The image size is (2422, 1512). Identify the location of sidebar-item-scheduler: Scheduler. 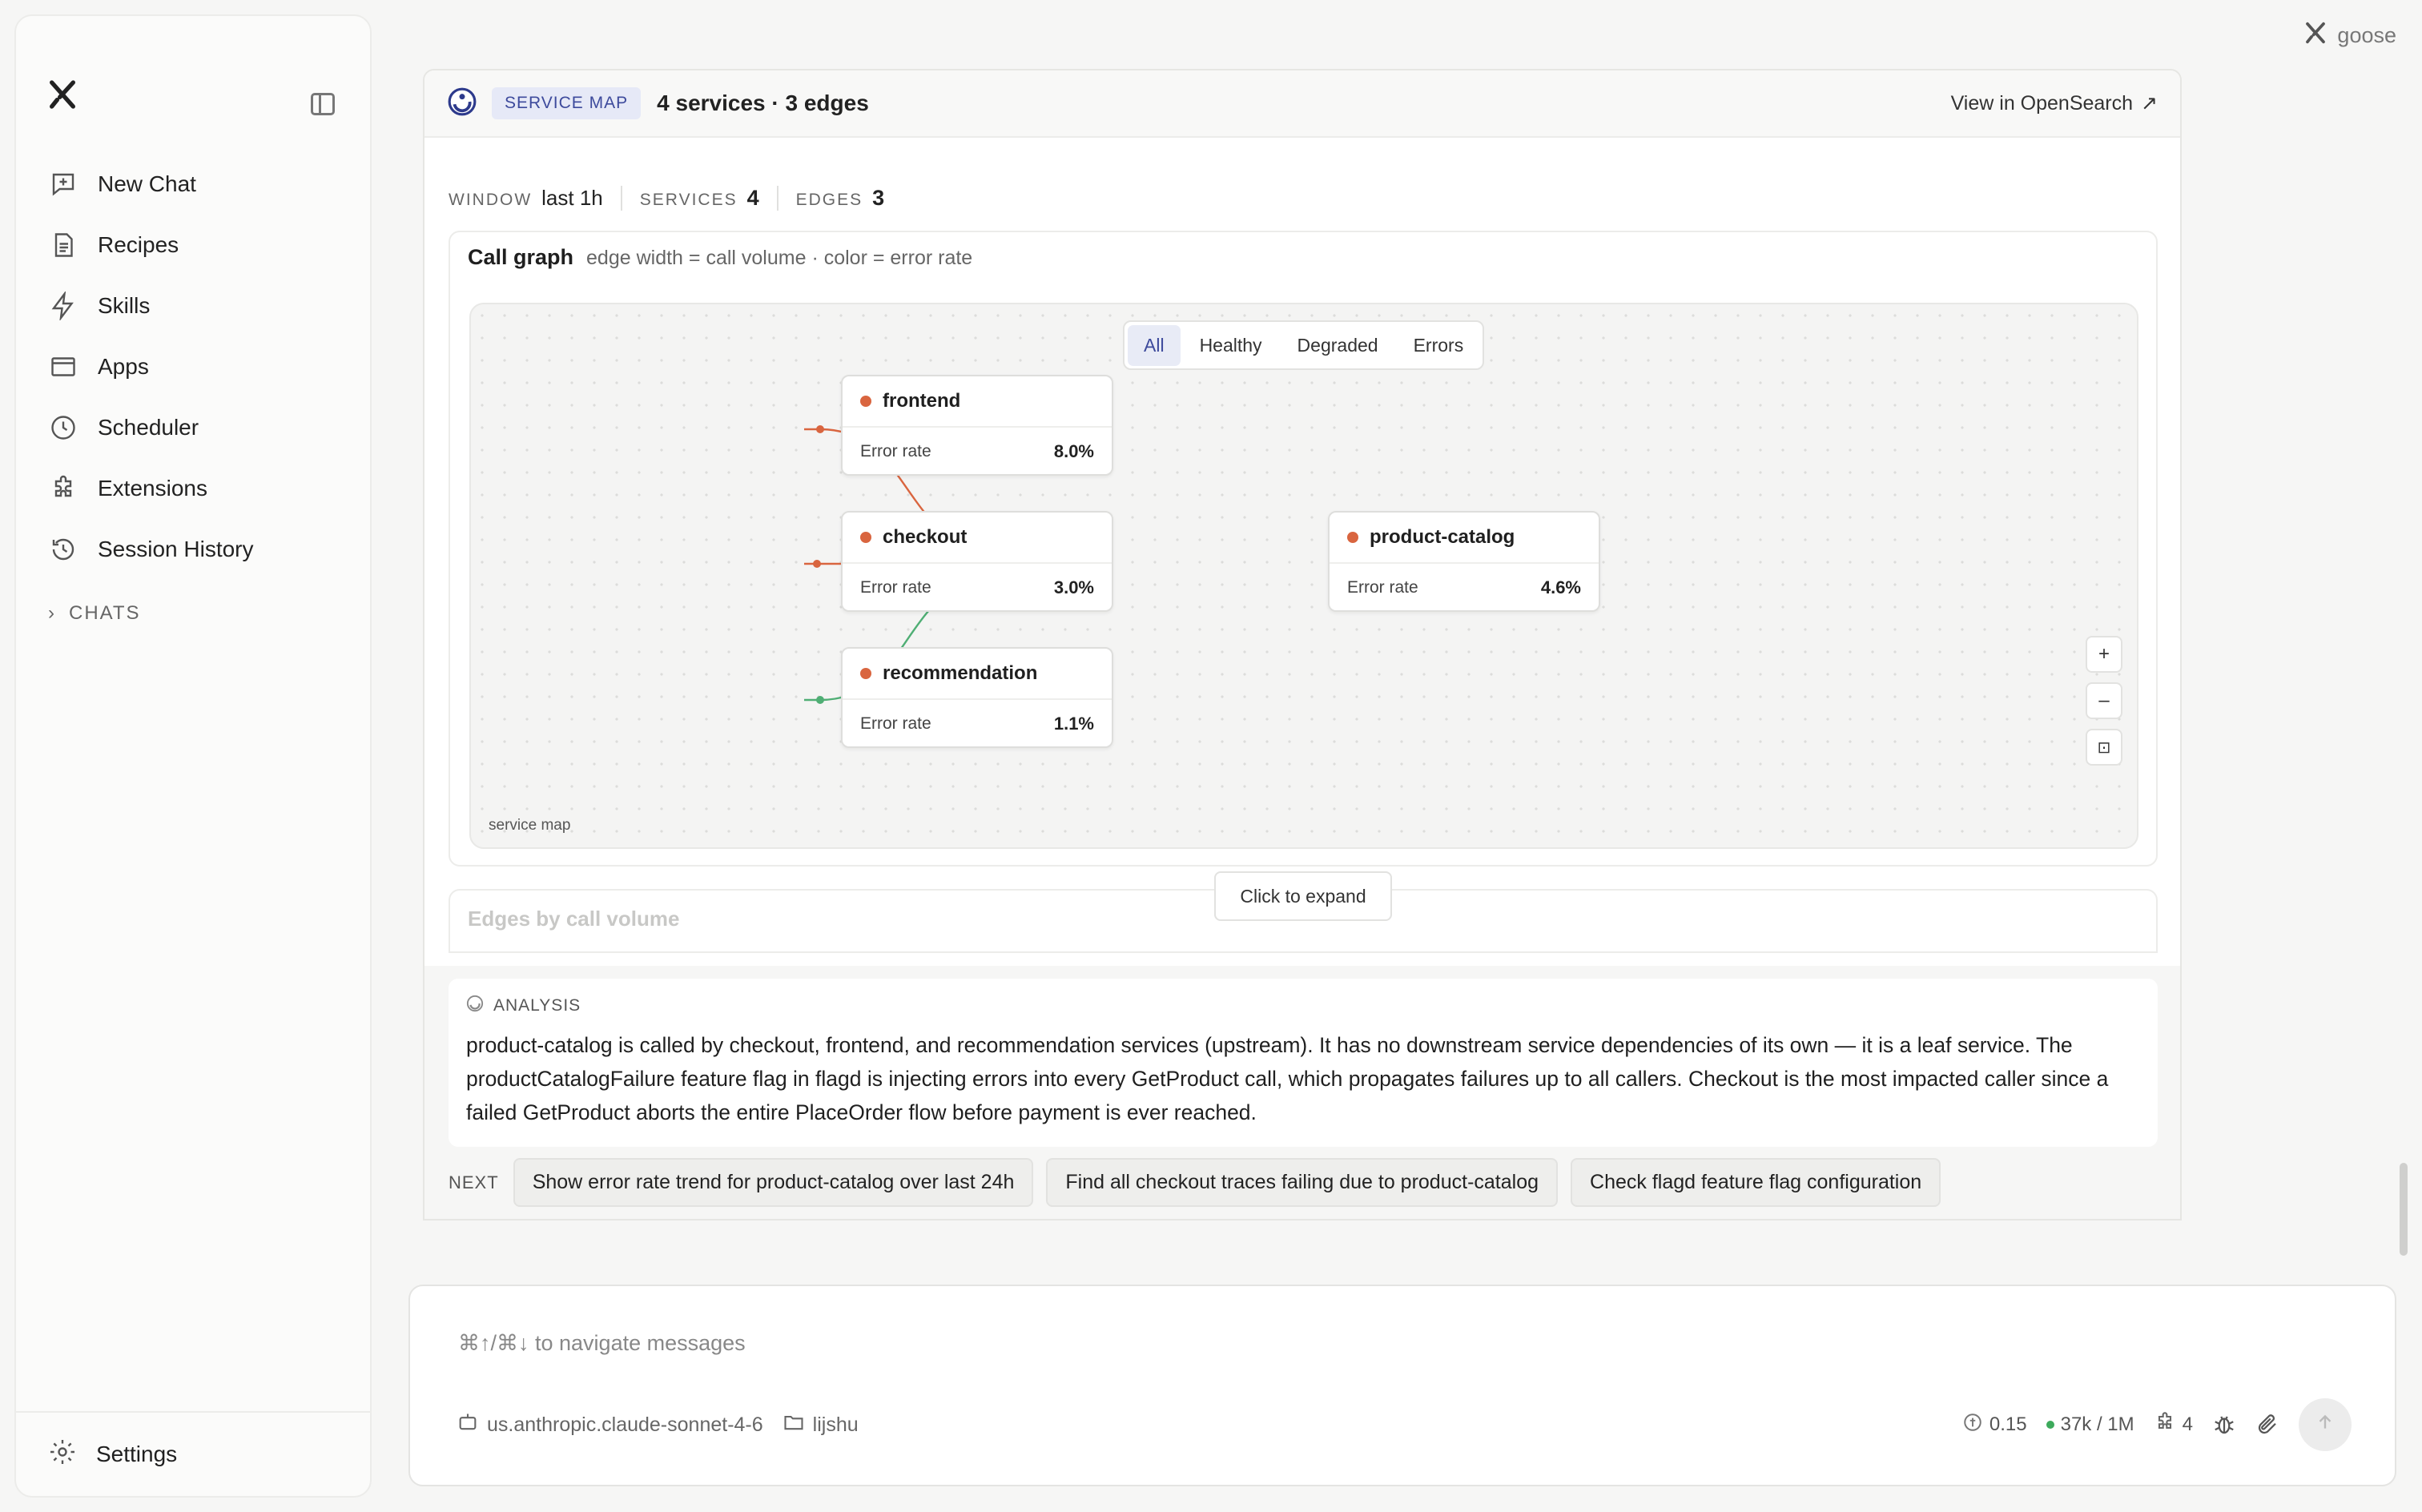
(193, 427).